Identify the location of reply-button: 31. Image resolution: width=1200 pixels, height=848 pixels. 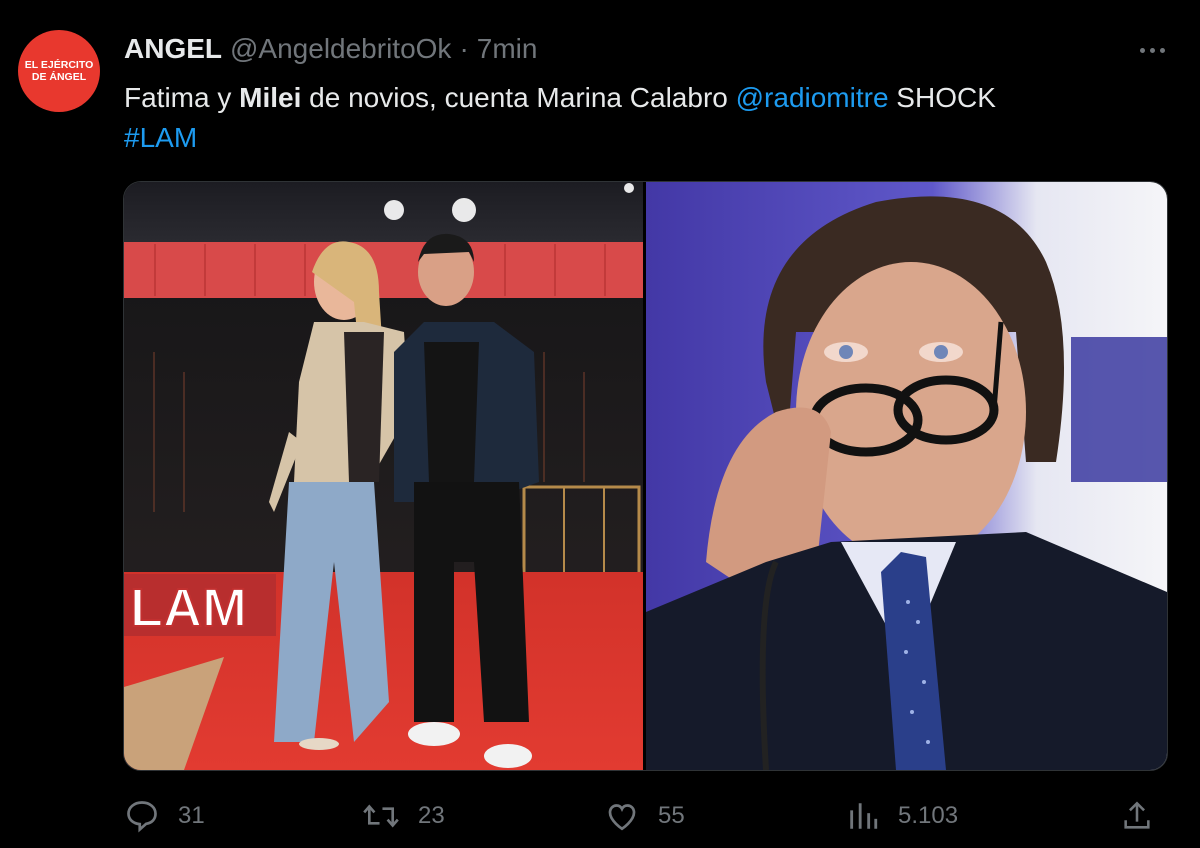
(164, 816).